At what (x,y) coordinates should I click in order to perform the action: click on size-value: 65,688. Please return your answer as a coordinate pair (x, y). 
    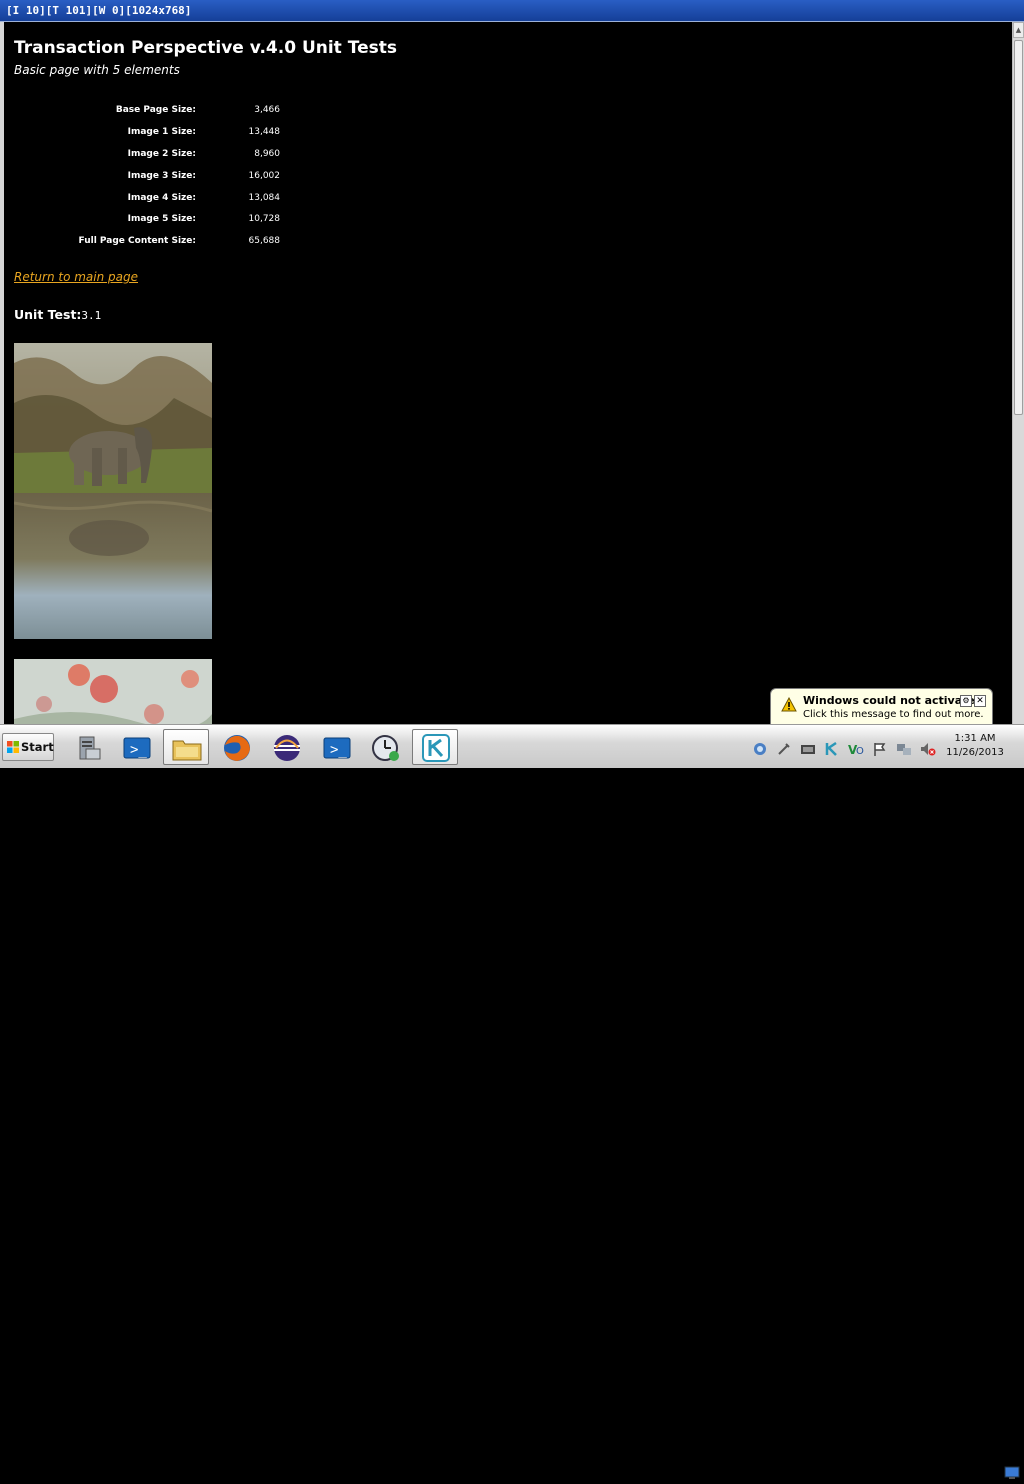
    Looking at the image, I should click on (264, 241).